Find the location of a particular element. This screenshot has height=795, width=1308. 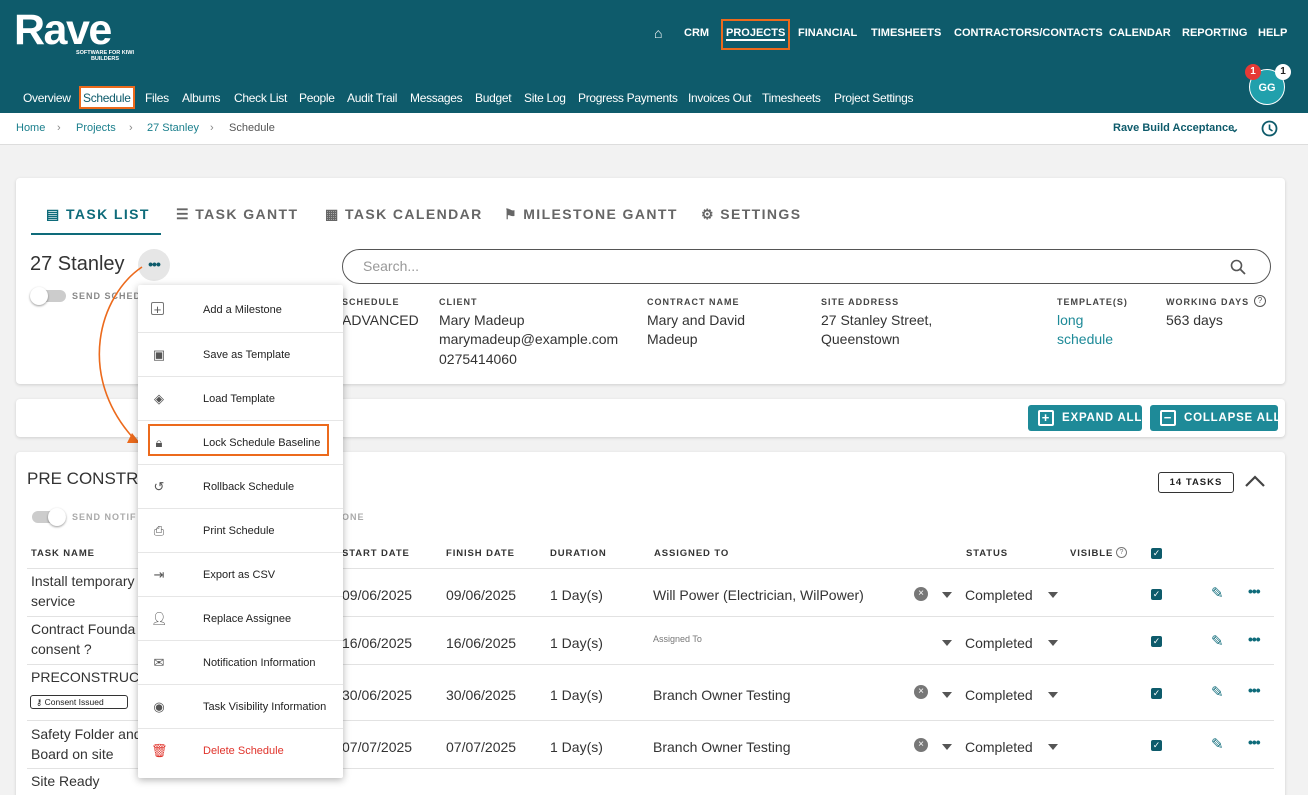

nav-help: HELP is located at coordinates (1272, 33).